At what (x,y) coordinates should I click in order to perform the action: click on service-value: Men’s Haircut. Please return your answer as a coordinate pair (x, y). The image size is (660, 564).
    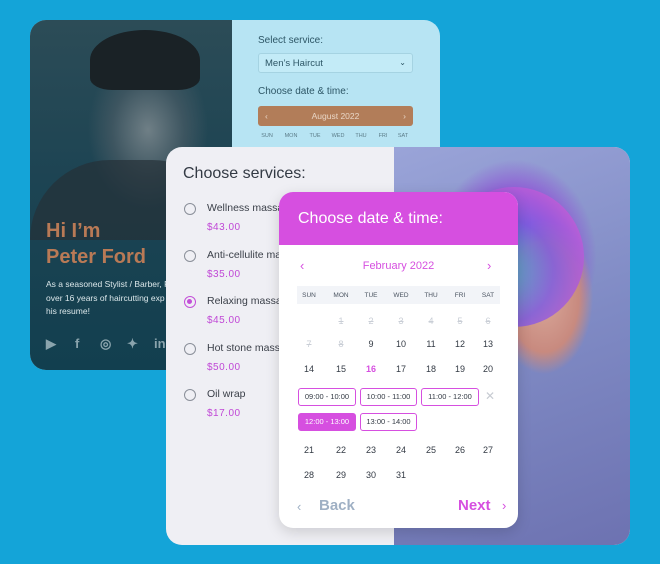
    Looking at the image, I should click on (294, 63).